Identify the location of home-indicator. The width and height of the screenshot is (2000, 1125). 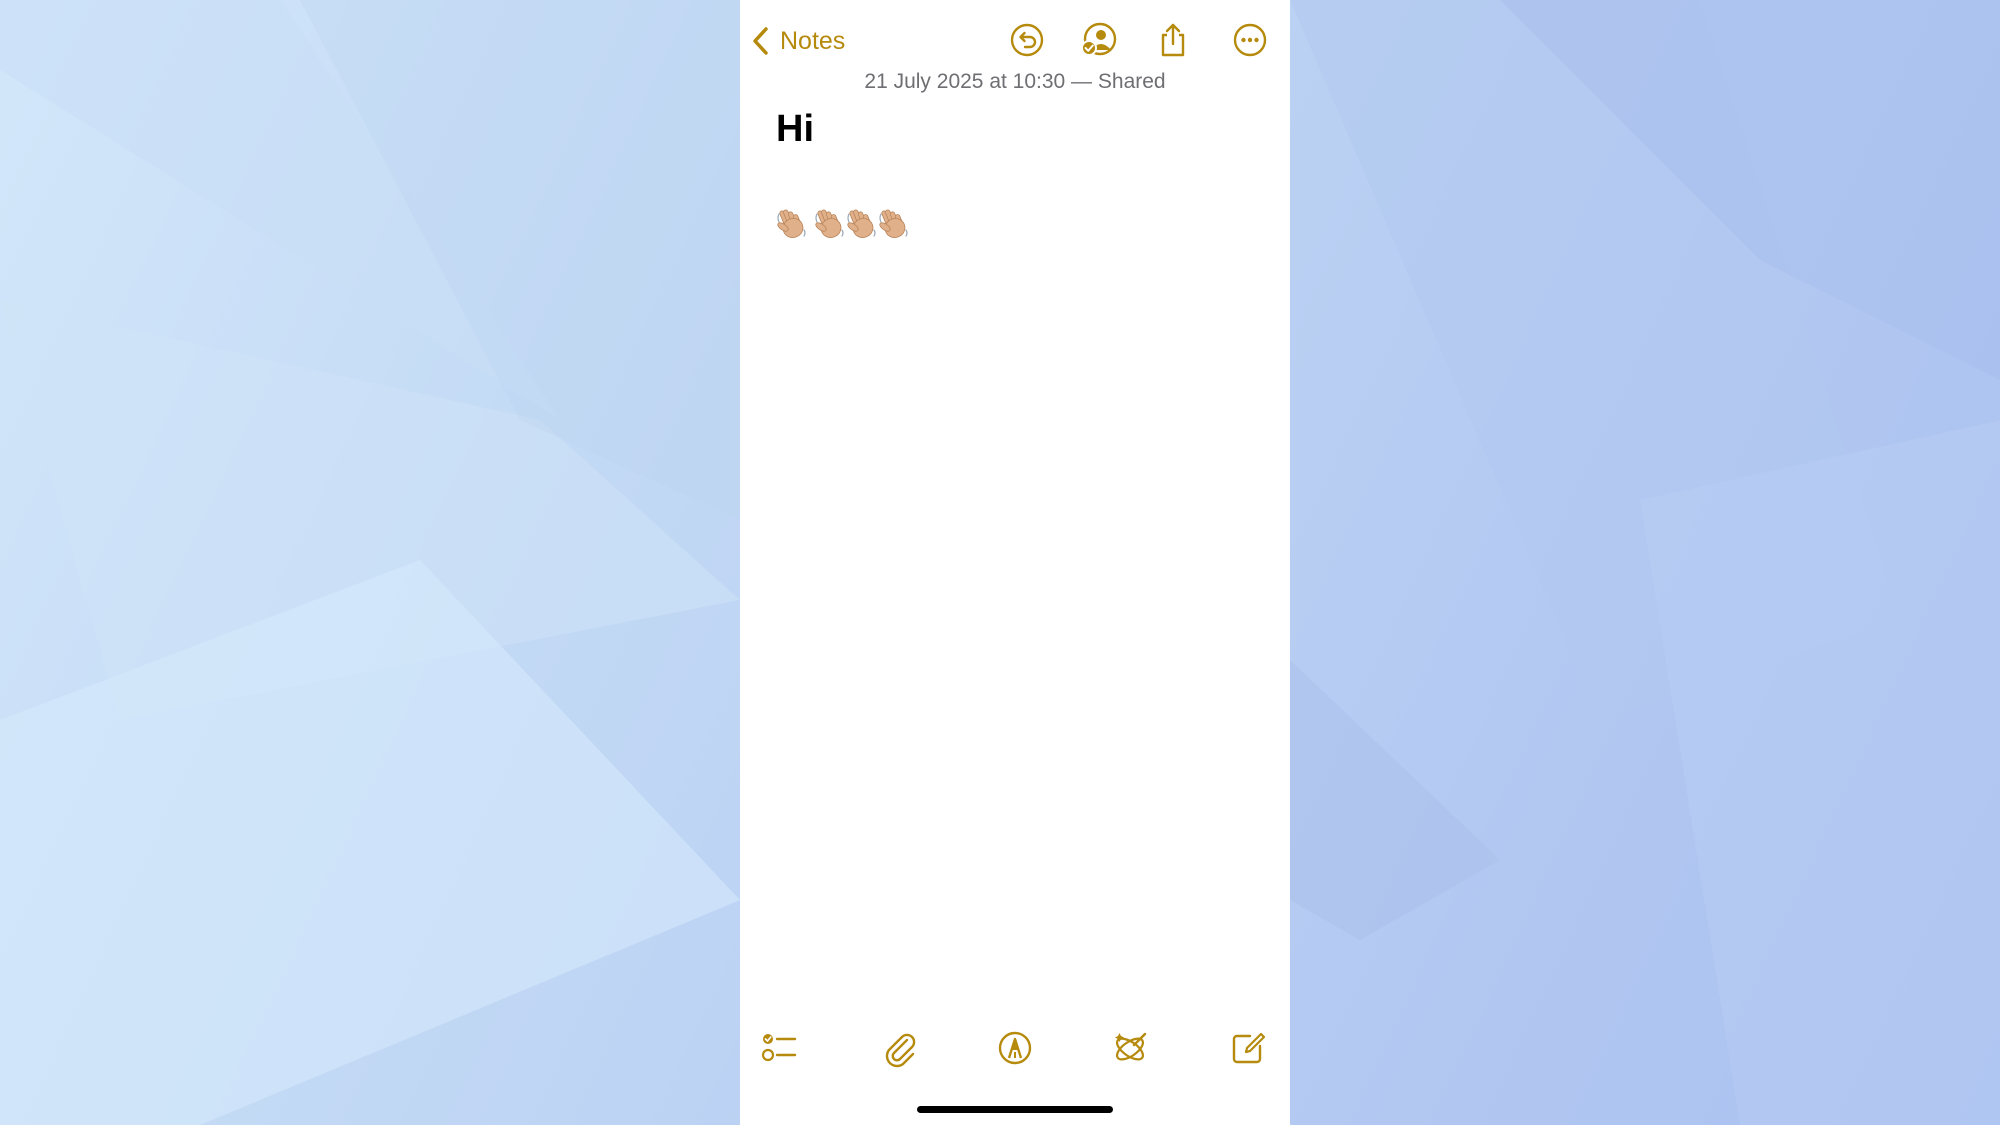
(1015, 1109).